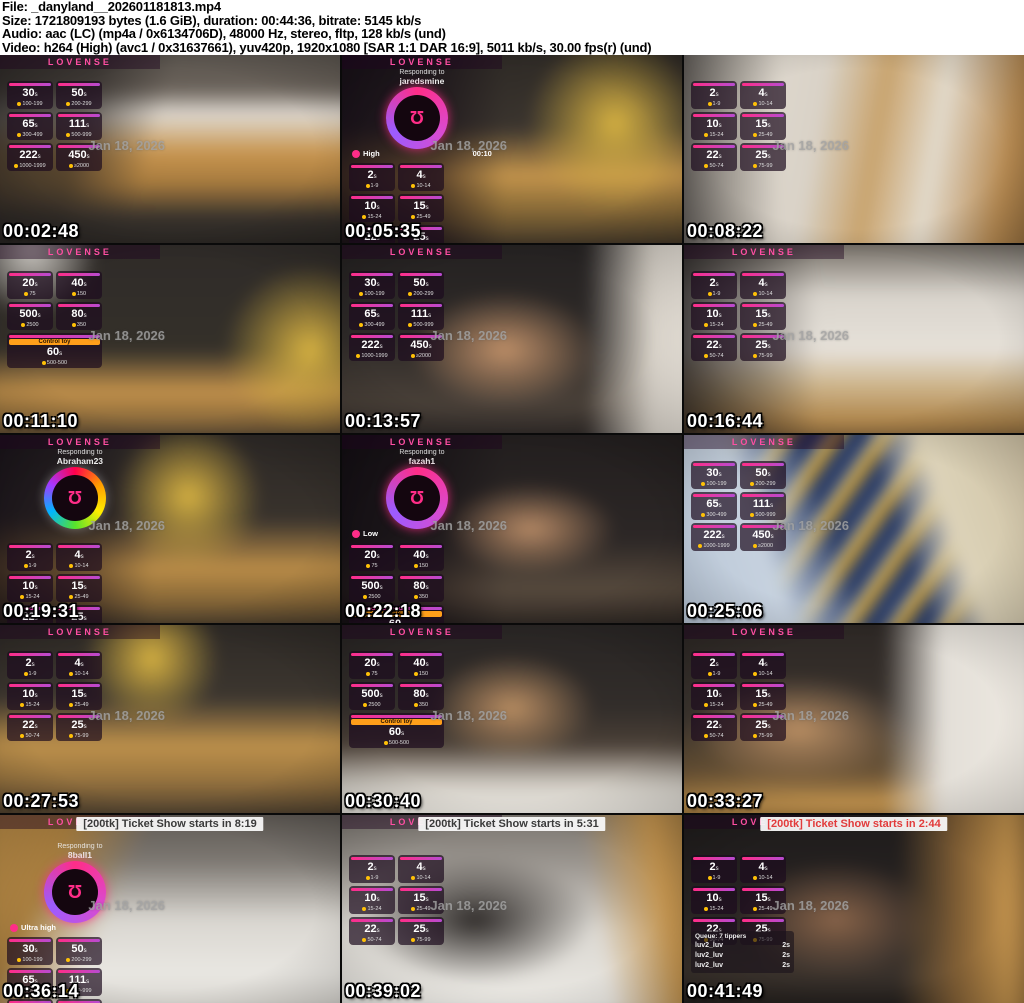 This screenshot has height=1003, width=1024. What do you see at coordinates (372, 316) in the screenshot?
I see `tip-menu-card: 65s 300-499` at bounding box center [372, 316].